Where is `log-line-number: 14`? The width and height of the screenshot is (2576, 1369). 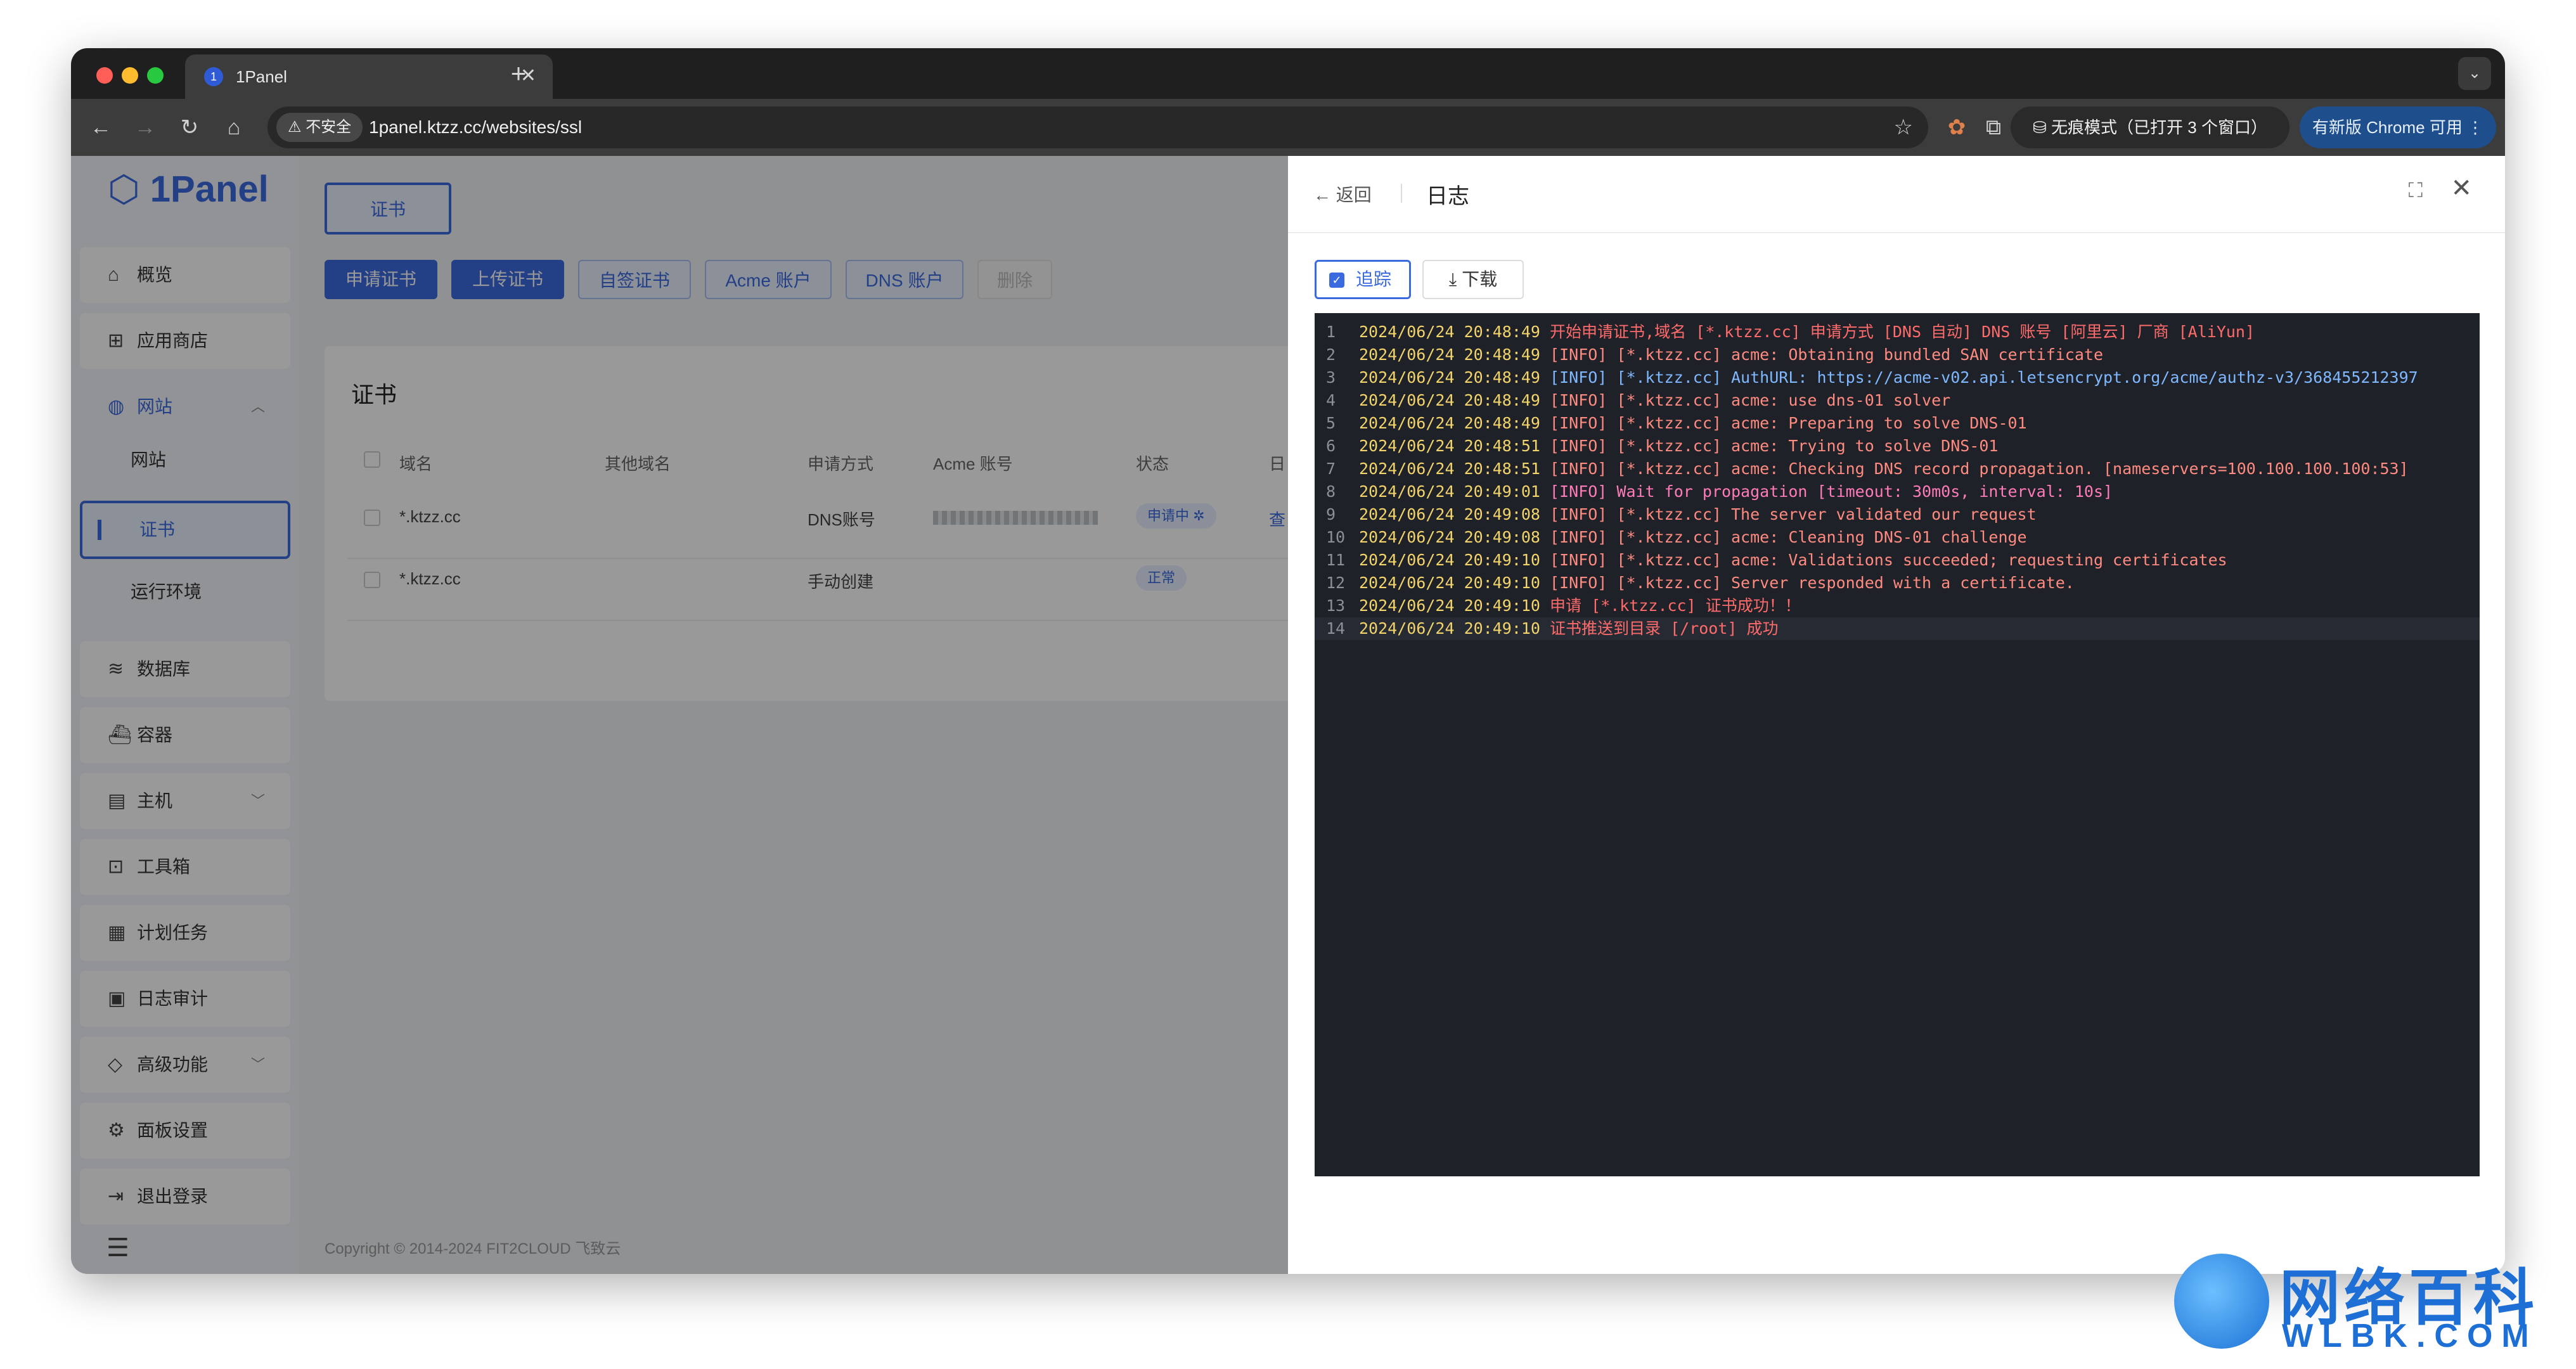
log-line-number: 14 is located at coordinates (1336, 629).